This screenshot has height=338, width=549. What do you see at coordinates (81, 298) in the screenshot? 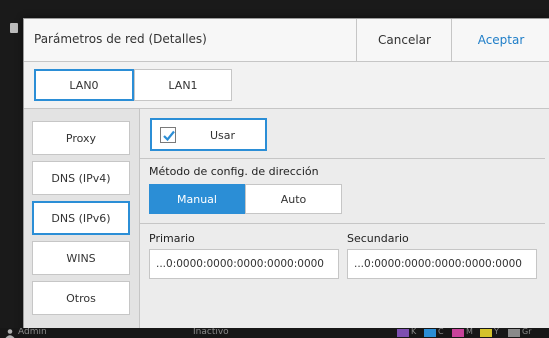
I see `sidebar-item-otros: Otros` at bounding box center [81, 298].